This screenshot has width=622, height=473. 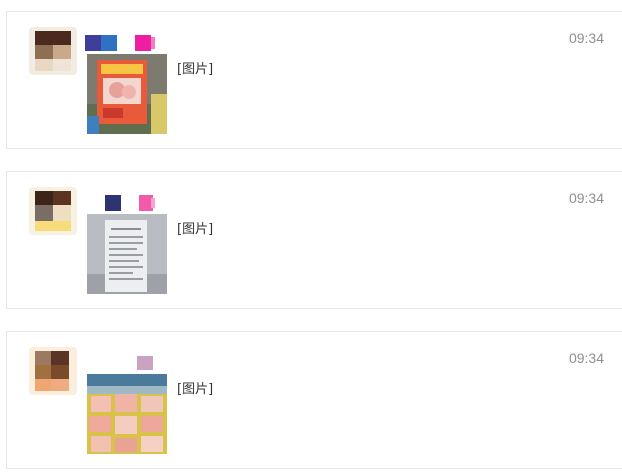 What do you see at coordinates (127, 94) in the screenshot?
I see `price-sign-photo-icon` at bounding box center [127, 94].